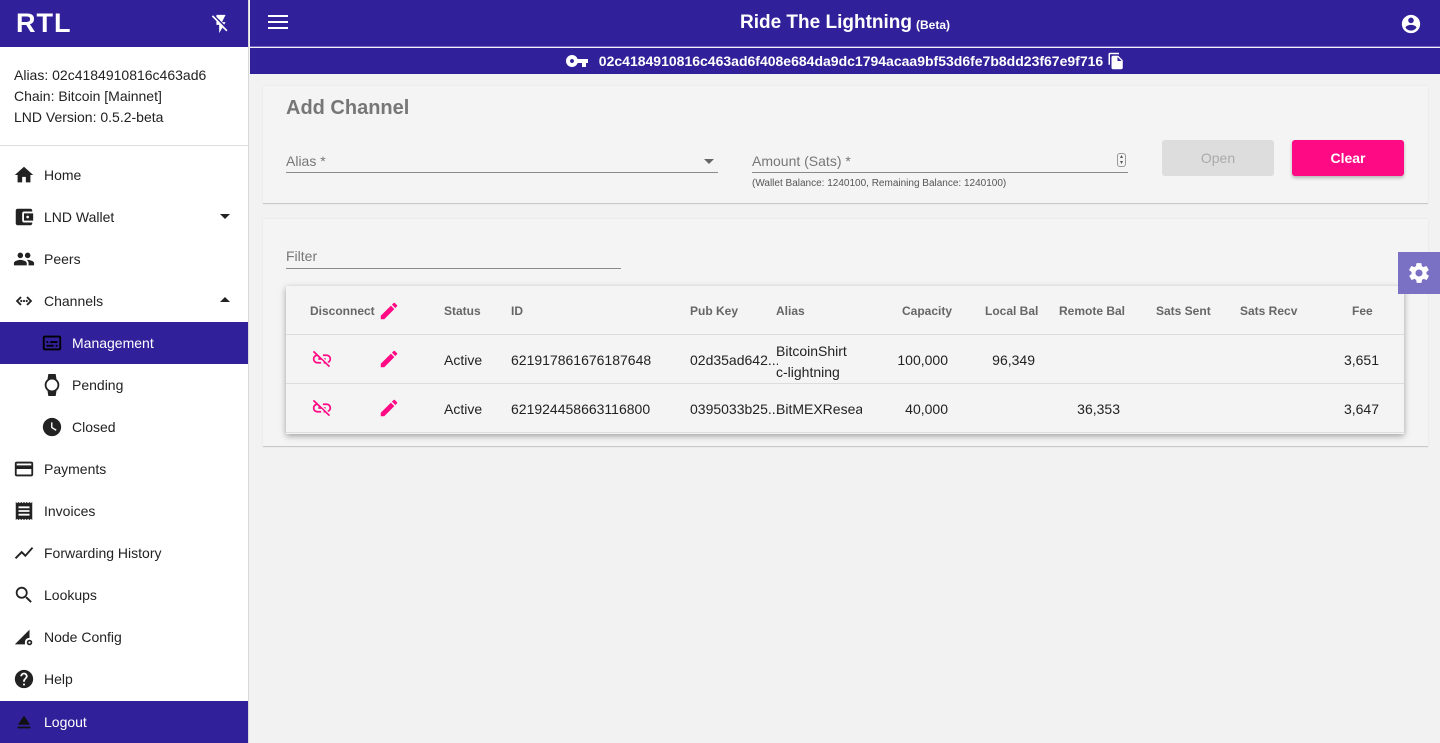  What do you see at coordinates (52, 343) in the screenshot?
I see `management-icon` at bounding box center [52, 343].